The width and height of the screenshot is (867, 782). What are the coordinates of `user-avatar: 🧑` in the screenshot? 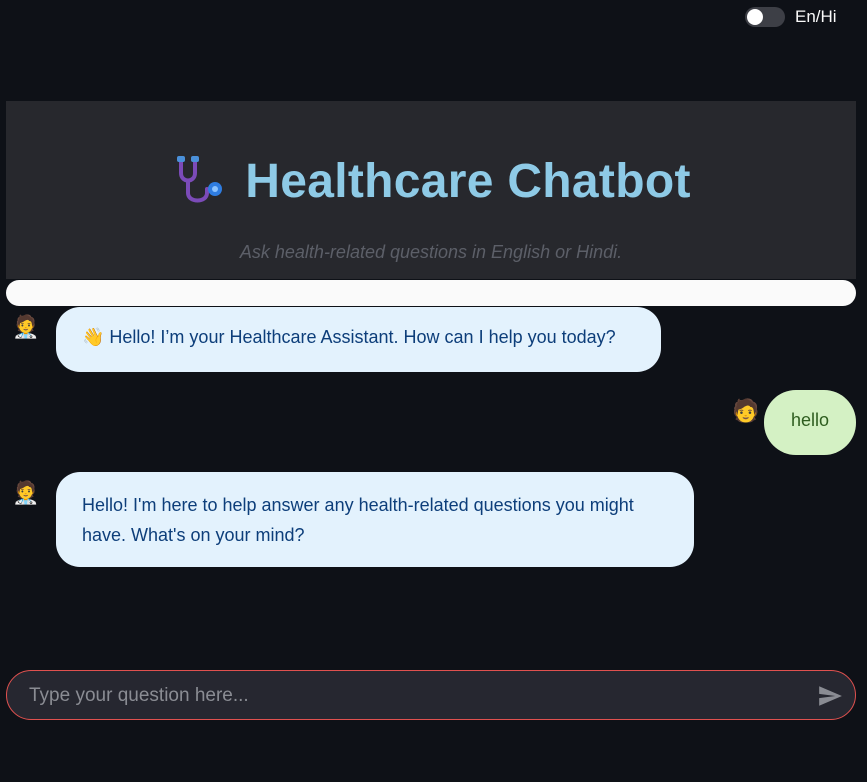 It's located at (746, 410).